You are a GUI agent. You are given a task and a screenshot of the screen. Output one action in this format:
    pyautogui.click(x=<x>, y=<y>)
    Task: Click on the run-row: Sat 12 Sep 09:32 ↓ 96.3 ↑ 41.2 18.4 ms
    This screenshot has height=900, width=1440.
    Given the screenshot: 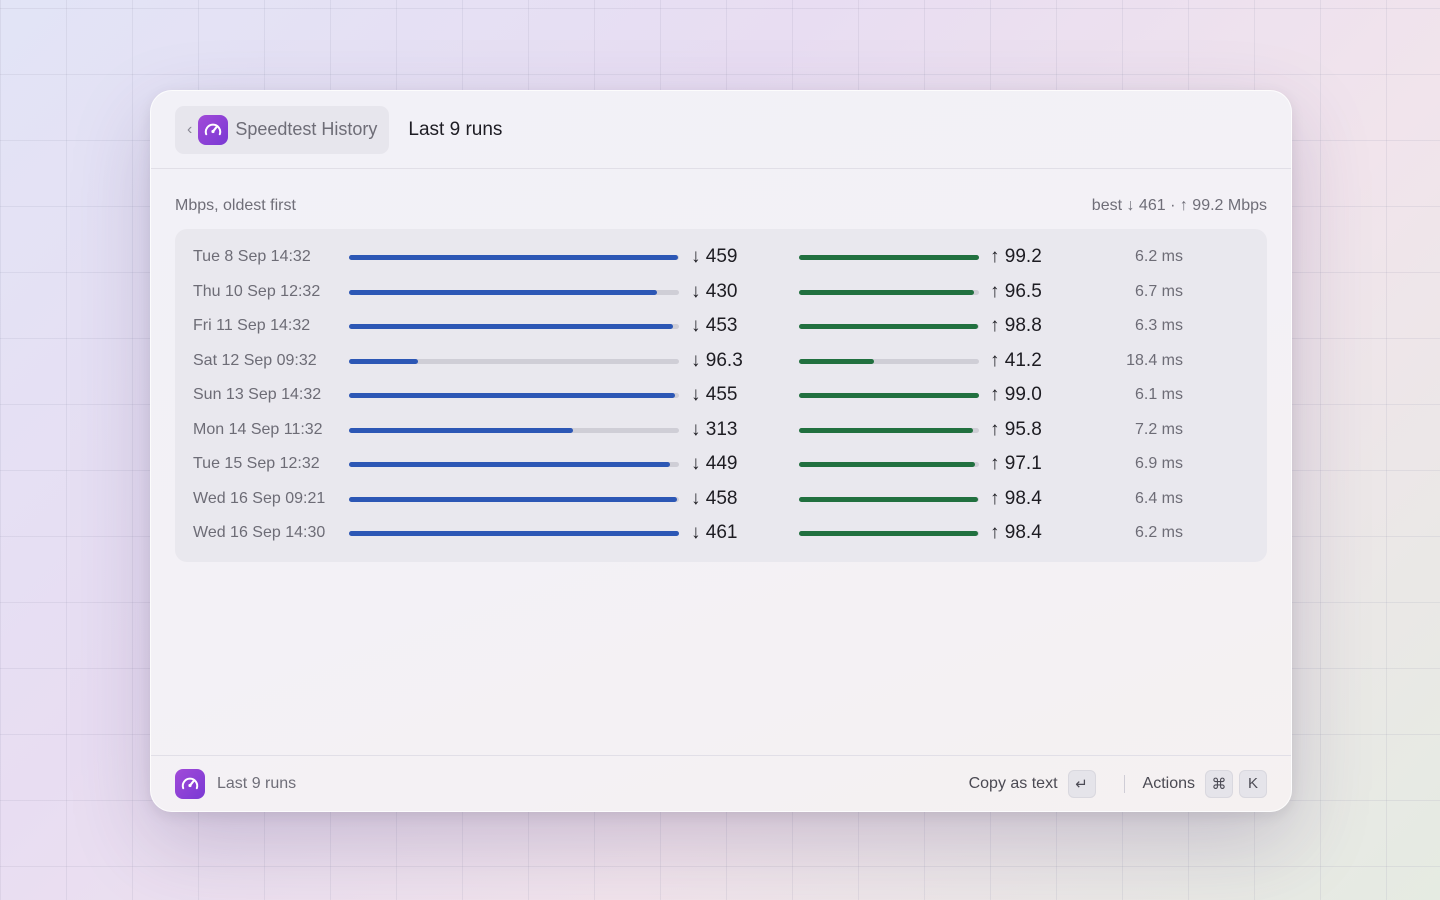 What is the action you would take?
    pyautogui.click(x=721, y=362)
    